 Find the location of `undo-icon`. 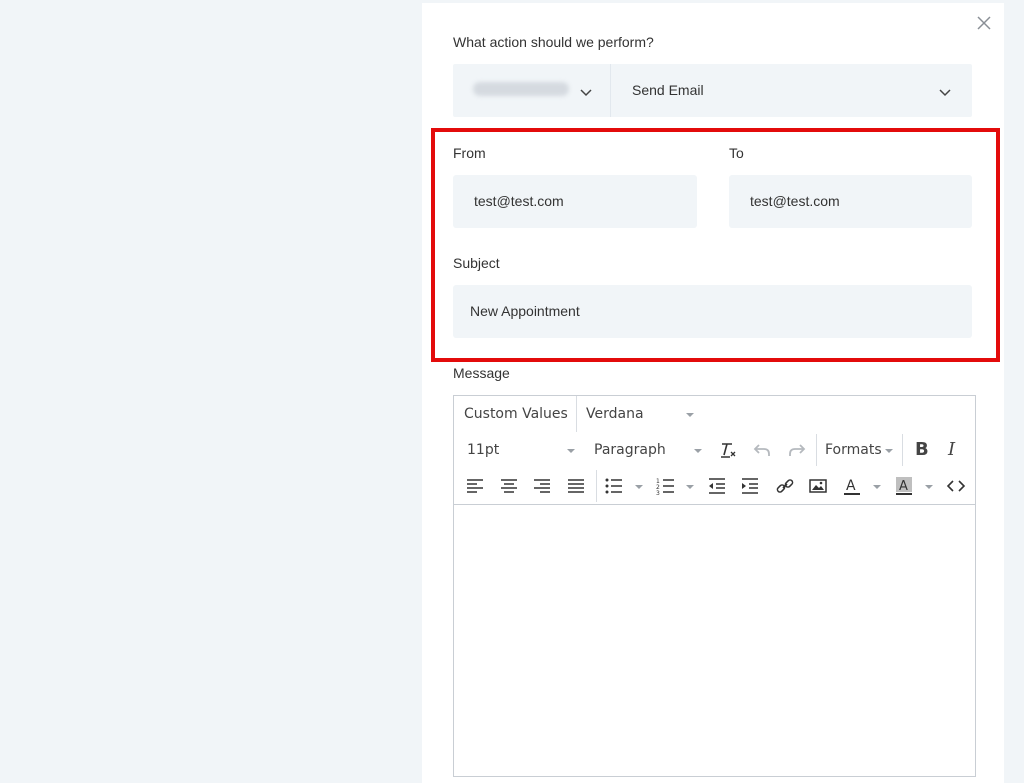

undo-icon is located at coordinates (763, 450).